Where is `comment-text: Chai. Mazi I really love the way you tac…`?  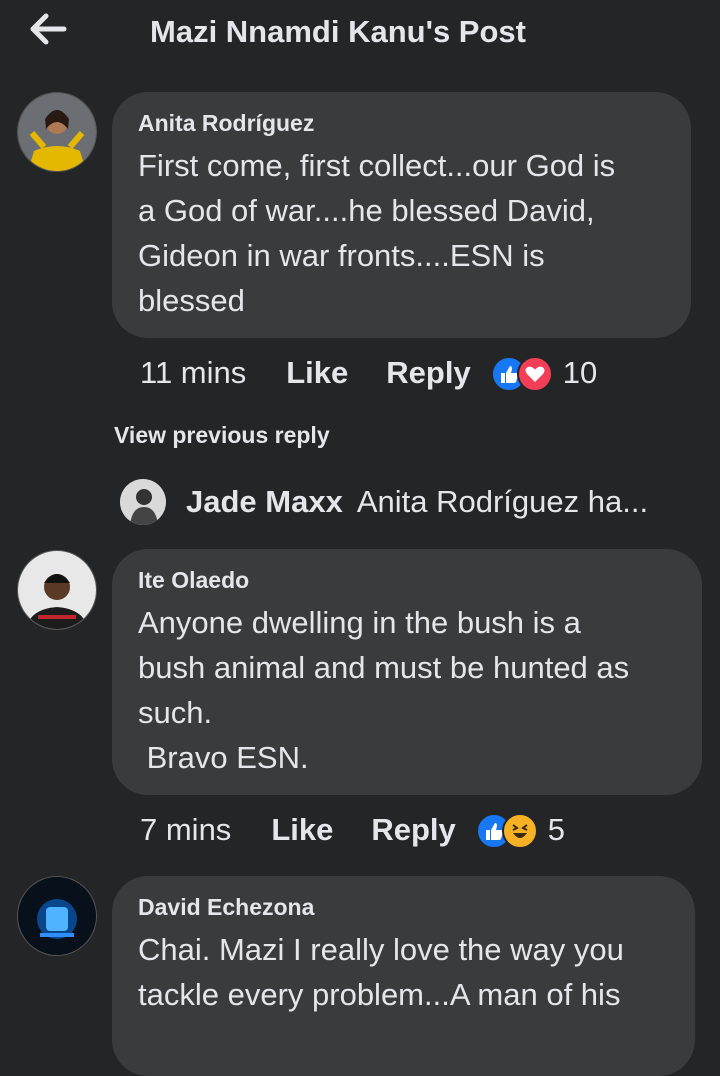
comment-text: Chai. Mazi I really love the way you tac… is located at coordinates (381, 972).